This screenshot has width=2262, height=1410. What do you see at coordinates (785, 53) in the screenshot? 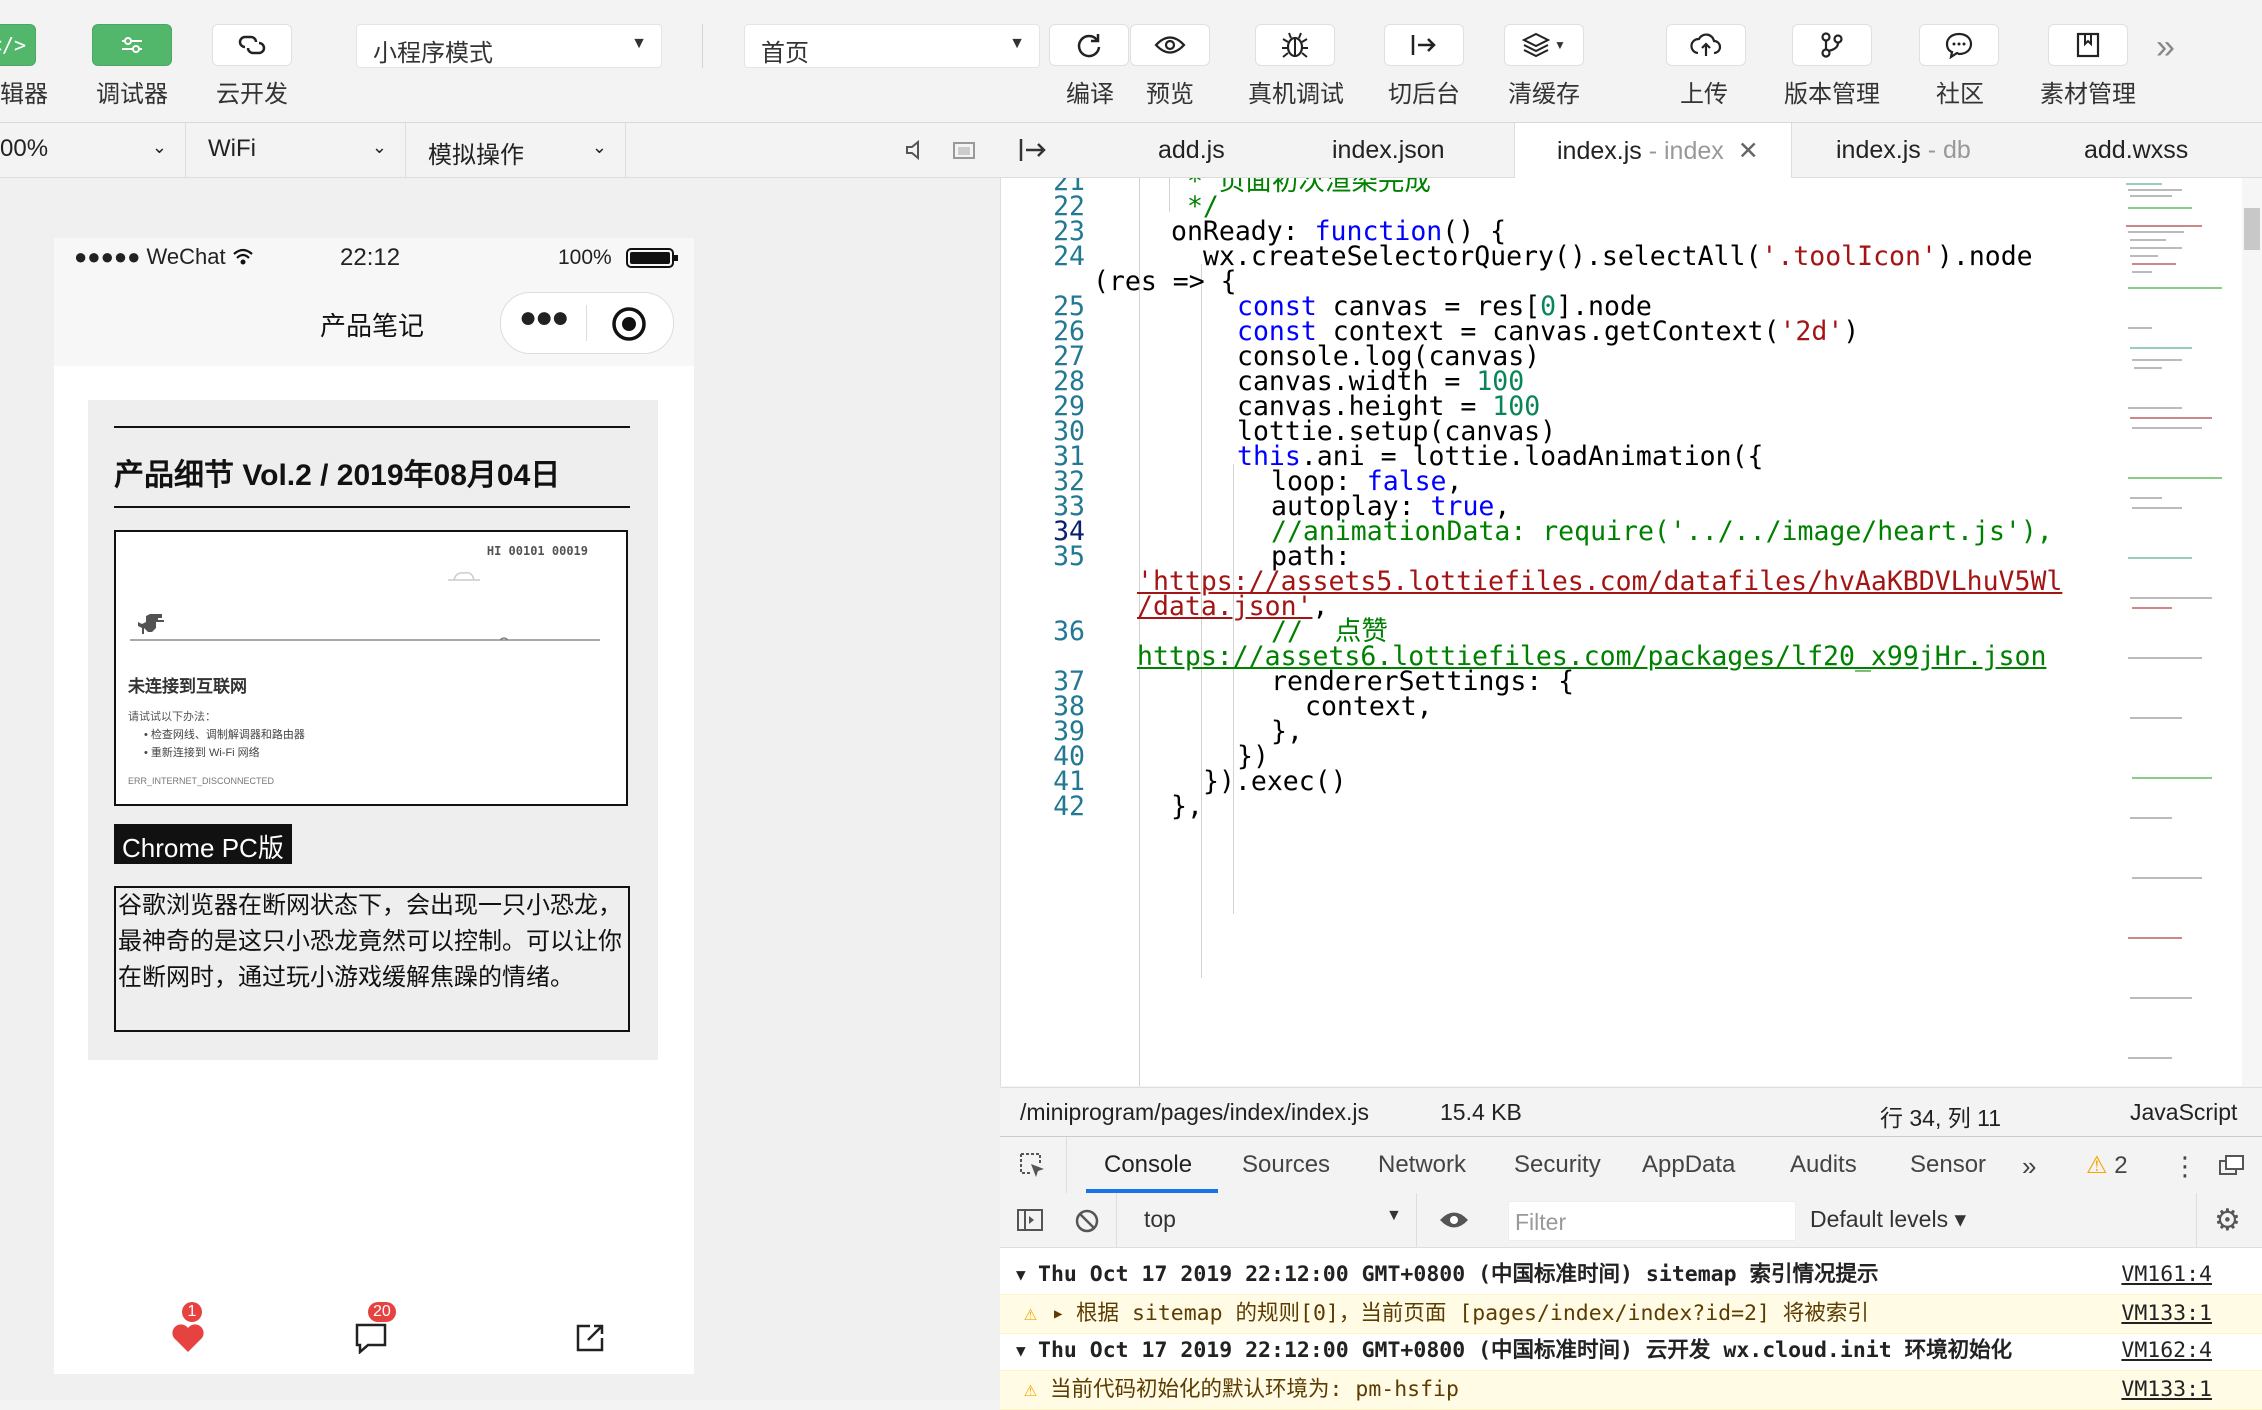
I see `page-select-value: 首页` at bounding box center [785, 53].